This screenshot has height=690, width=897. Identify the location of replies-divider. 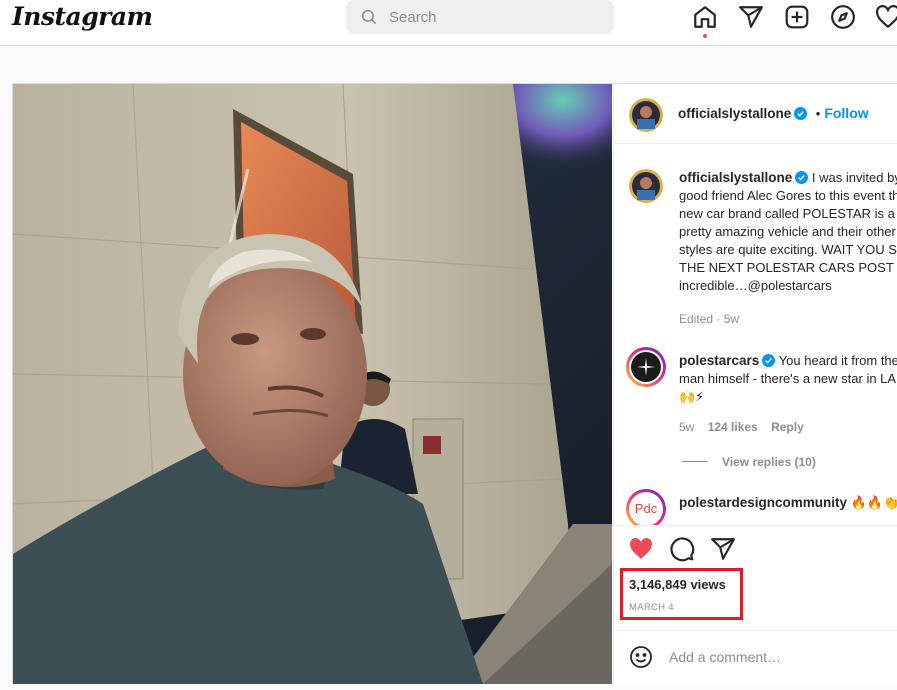
(695, 461).